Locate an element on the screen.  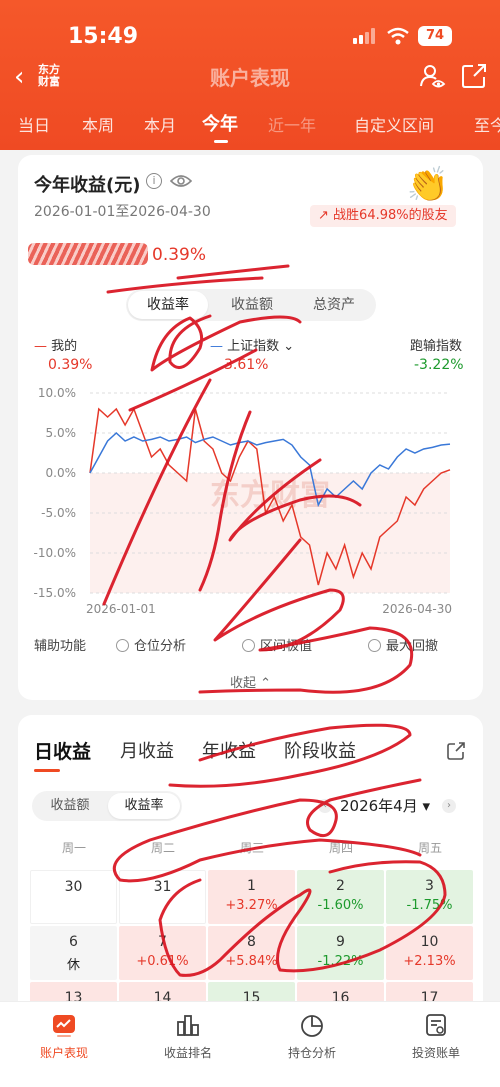
hidden-amount is located at coordinates (88, 254).